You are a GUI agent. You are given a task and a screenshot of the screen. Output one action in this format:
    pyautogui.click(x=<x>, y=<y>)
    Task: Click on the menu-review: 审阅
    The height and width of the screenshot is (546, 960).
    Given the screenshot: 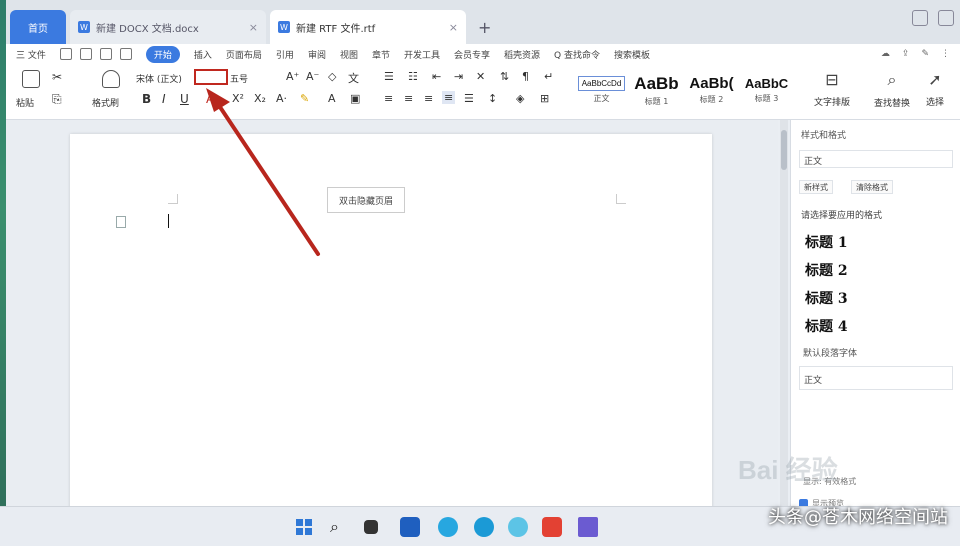 What is the action you would take?
    pyautogui.click(x=317, y=54)
    